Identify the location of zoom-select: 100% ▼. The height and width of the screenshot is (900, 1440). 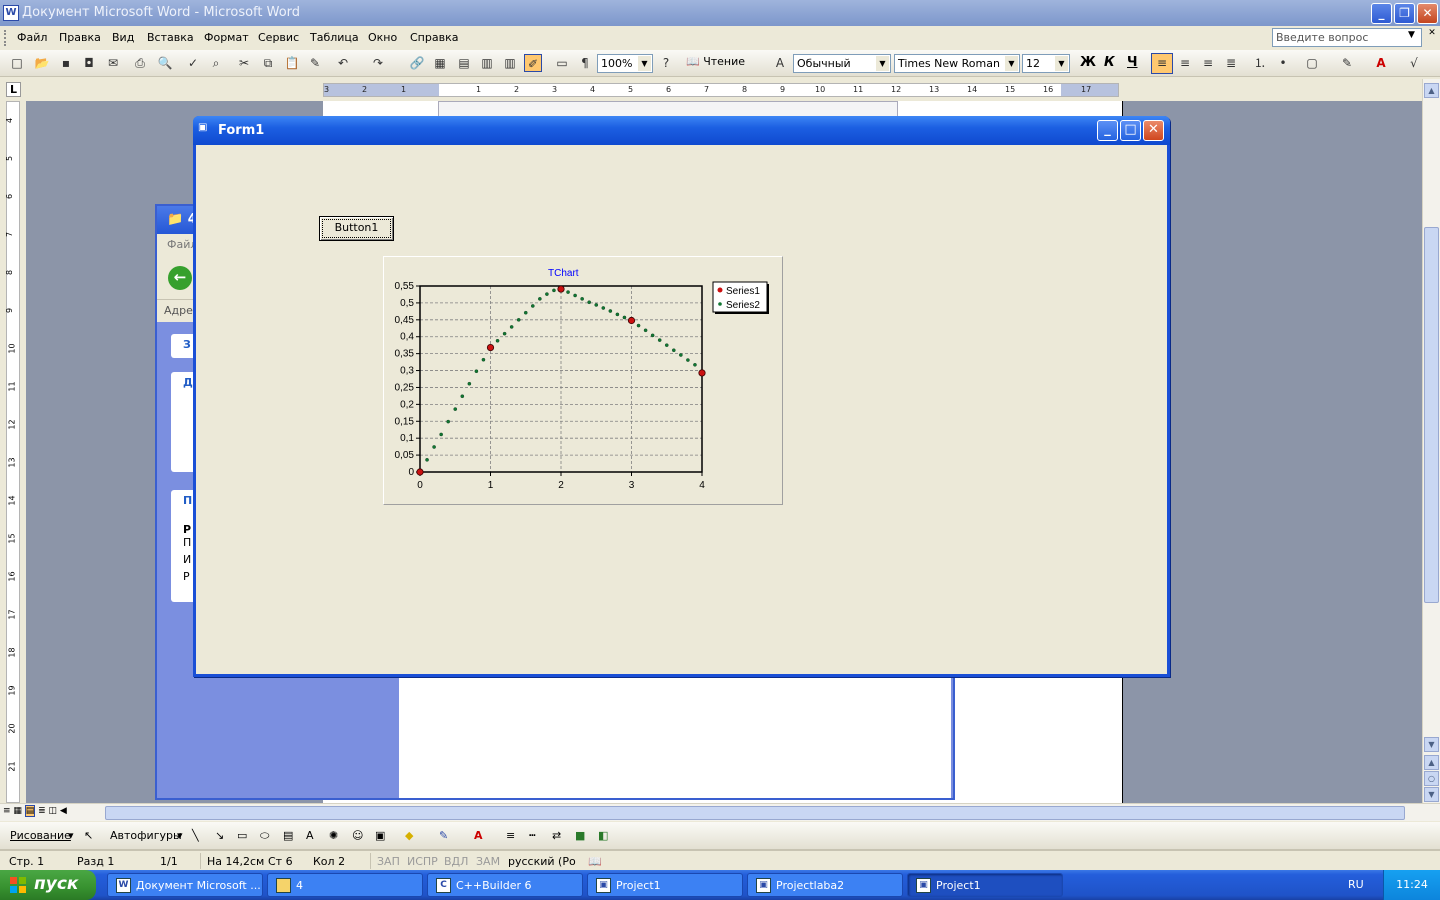
(625, 63).